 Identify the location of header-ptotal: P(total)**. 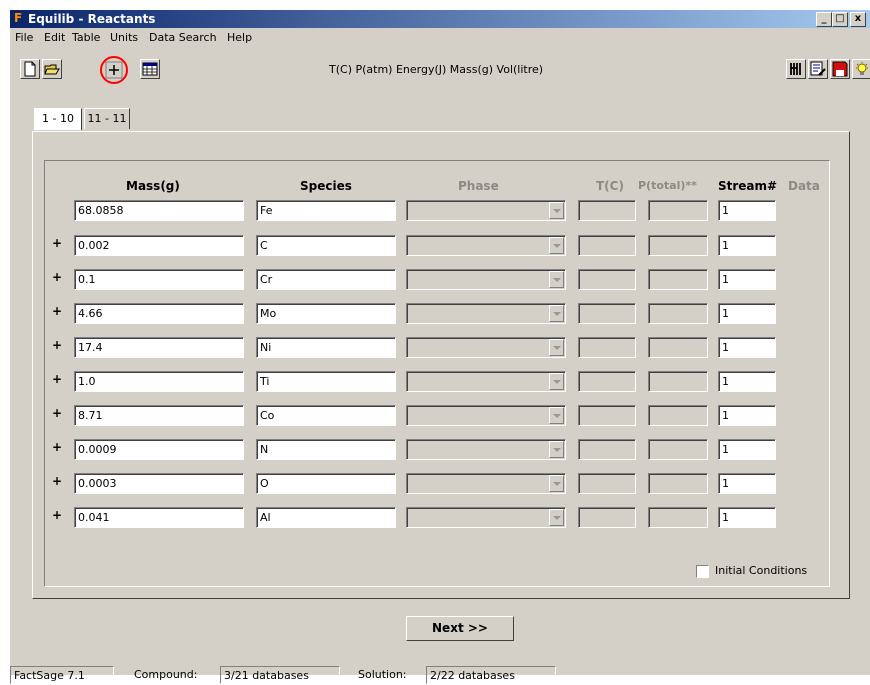
(667, 185).